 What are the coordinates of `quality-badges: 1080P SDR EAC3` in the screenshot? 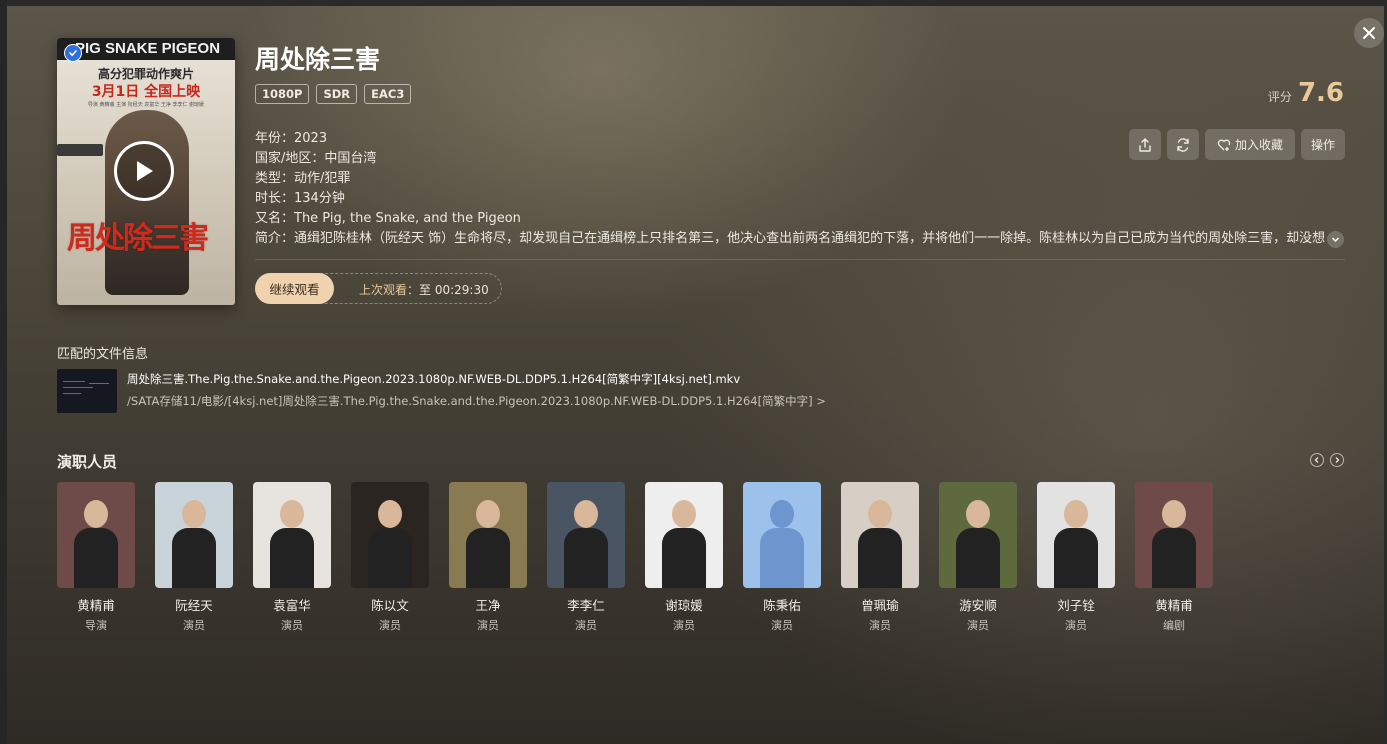 It's located at (333, 94).